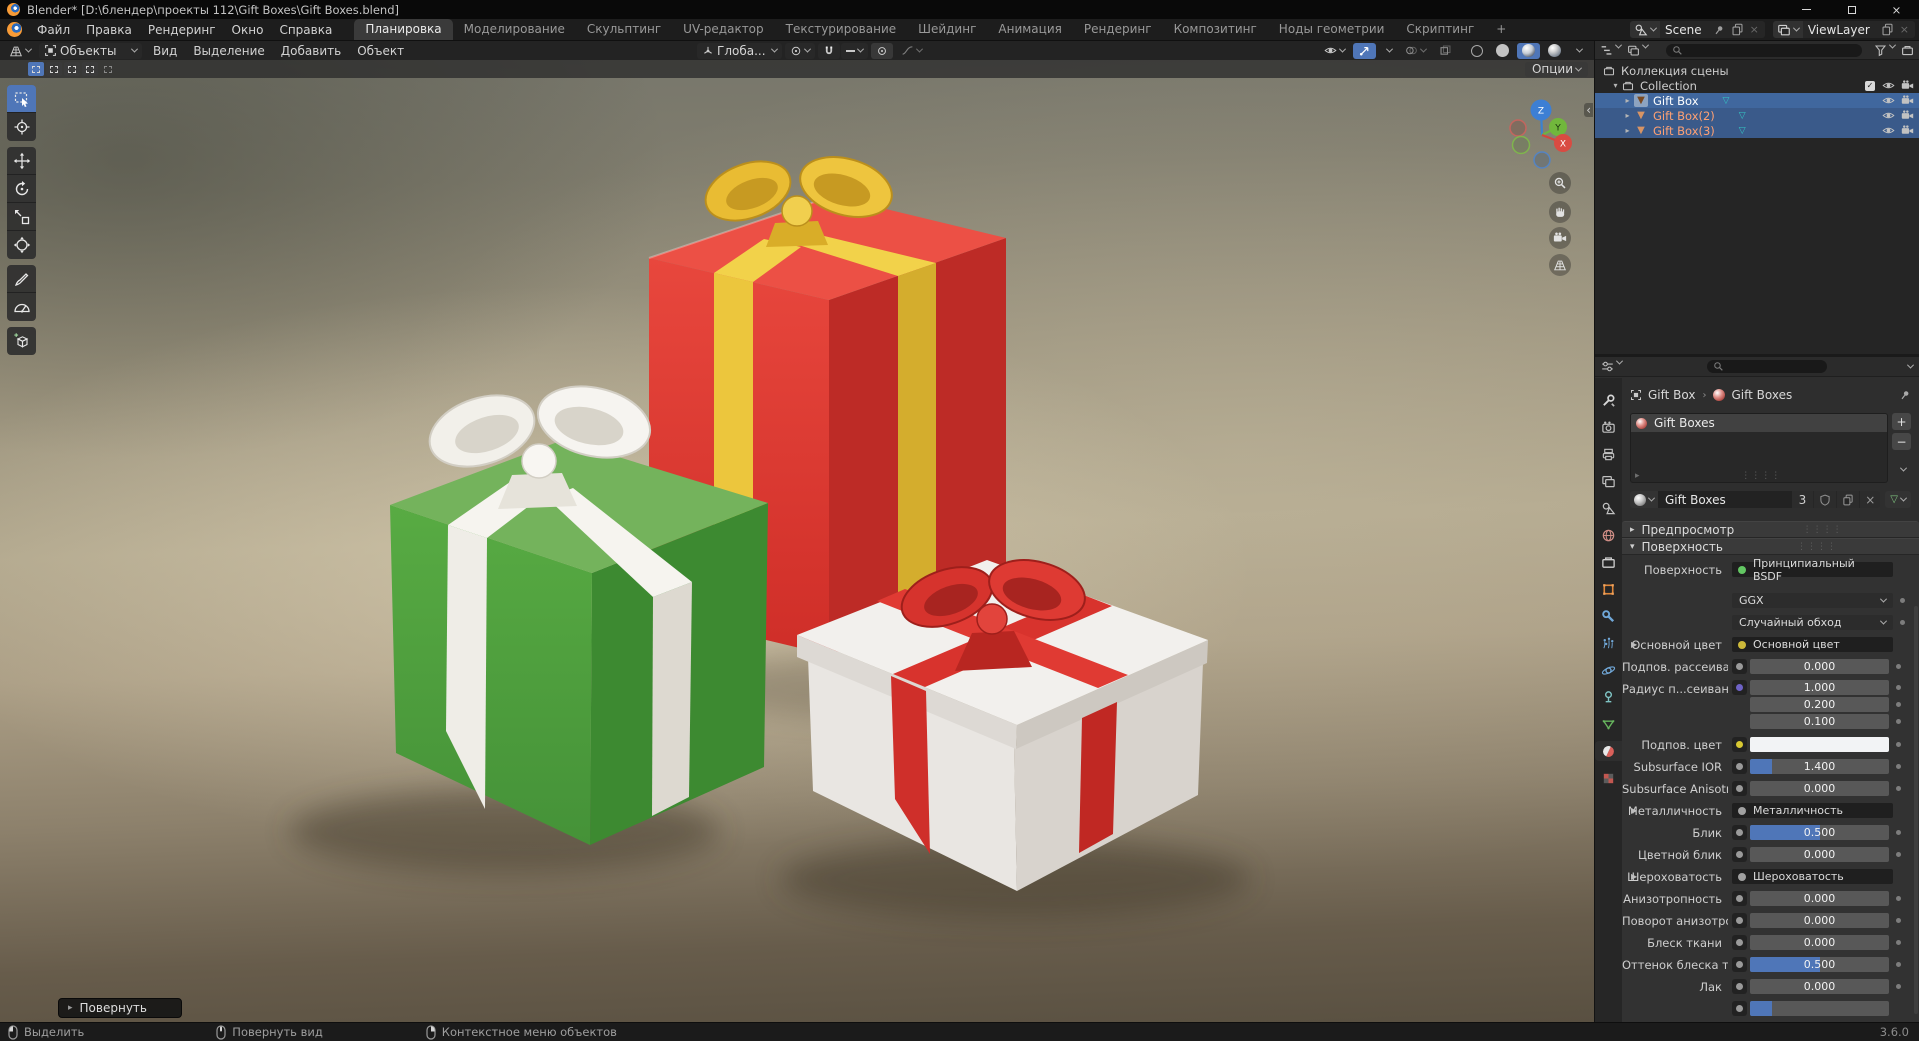 The image size is (1919, 1041). Describe the element at coordinates (1898, 499) in the screenshot. I see `use-nodes-icon: ▽` at that location.